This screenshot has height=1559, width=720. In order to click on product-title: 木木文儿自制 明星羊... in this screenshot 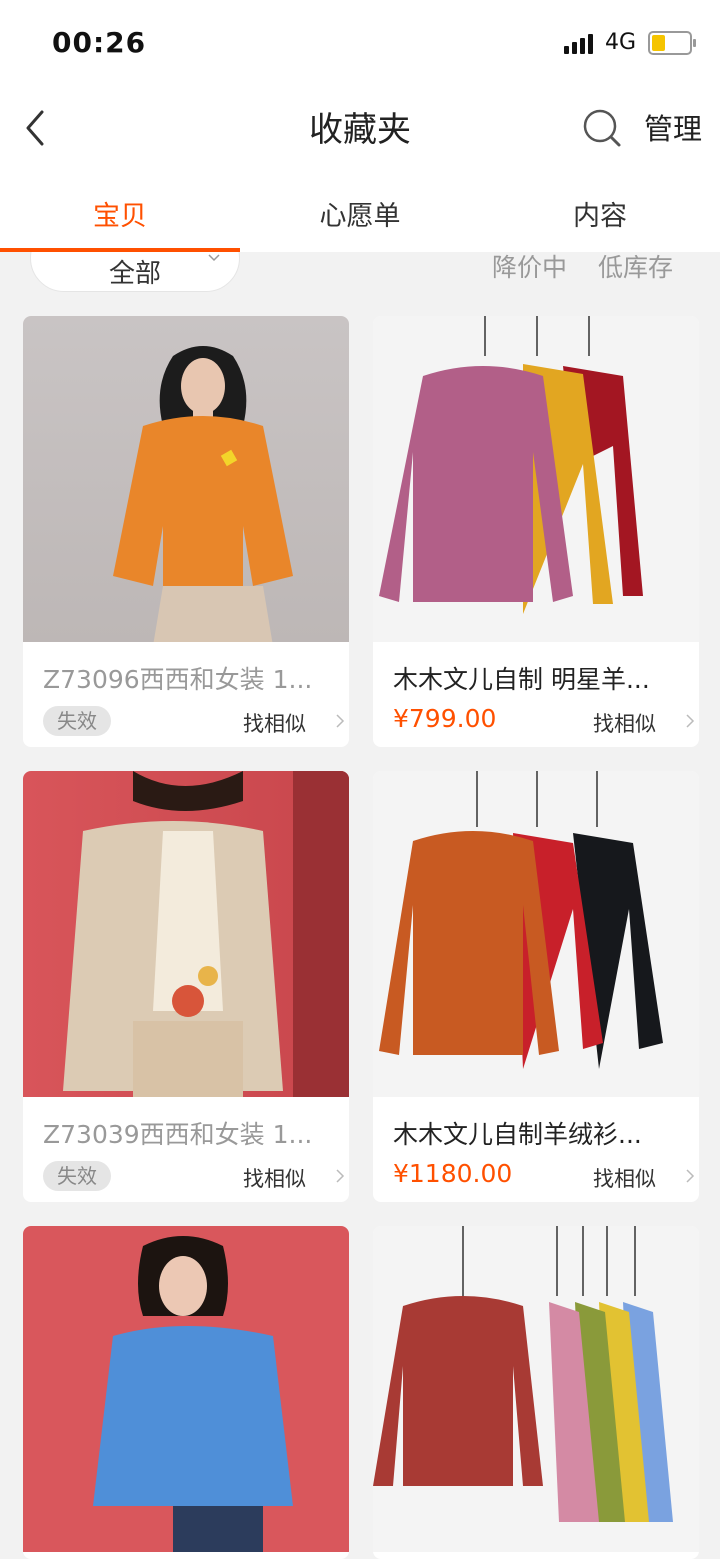, I will do `click(521, 679)`.